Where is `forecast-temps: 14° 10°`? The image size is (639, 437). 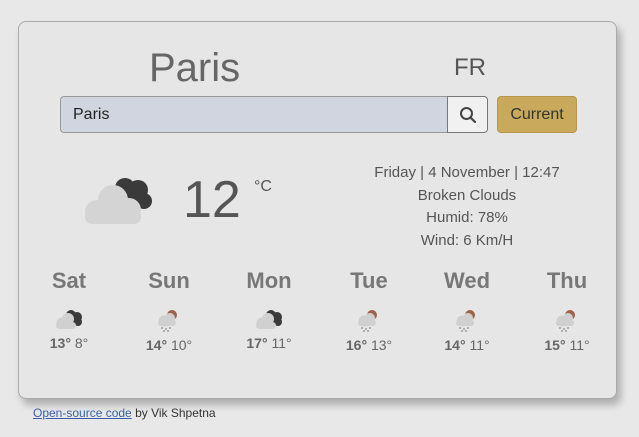 forecast-temps: 14° 10° is located at coordinates (169, 345).